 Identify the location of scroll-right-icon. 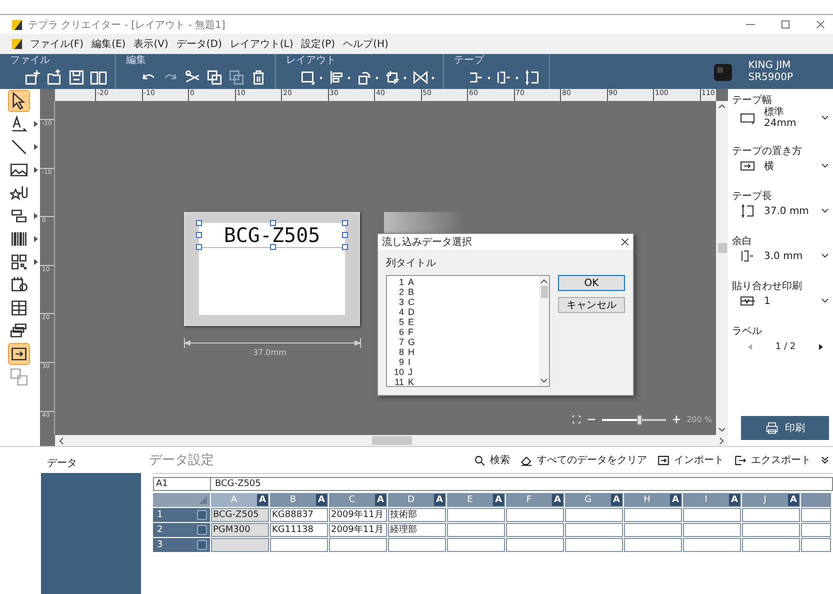
(722, 440).